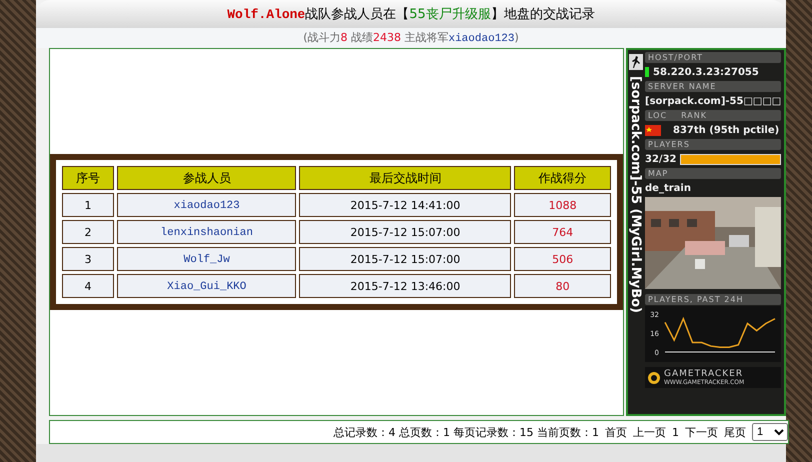 This screenshot has height=462, width=812. Describe the element at coordinates (206, 233) in the screenshot. I see `player-link: lenxinshaonian` at that location.